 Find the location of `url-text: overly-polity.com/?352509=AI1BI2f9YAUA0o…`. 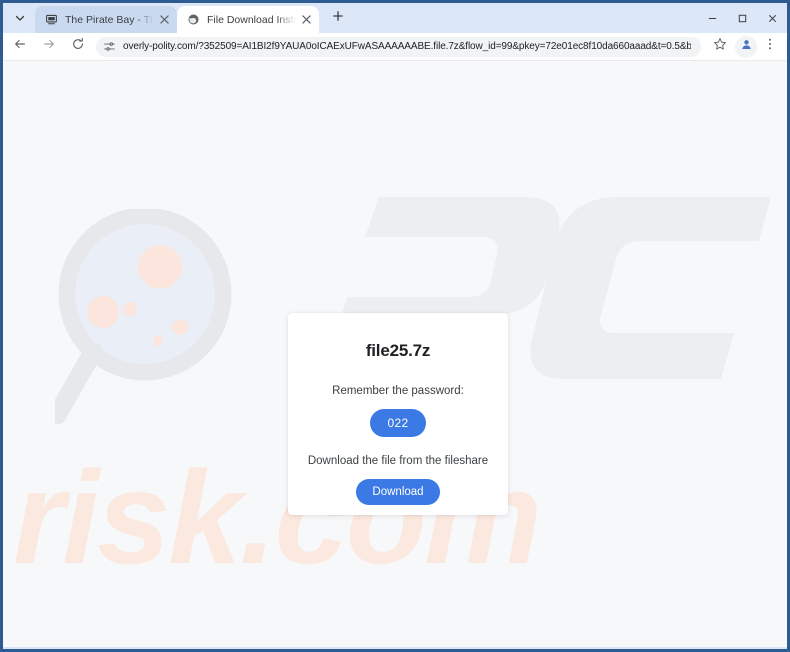

url-text: overly-polity.com/?352509=AI1BI2f9YAUA0o… is located at coordinates (407, 46).